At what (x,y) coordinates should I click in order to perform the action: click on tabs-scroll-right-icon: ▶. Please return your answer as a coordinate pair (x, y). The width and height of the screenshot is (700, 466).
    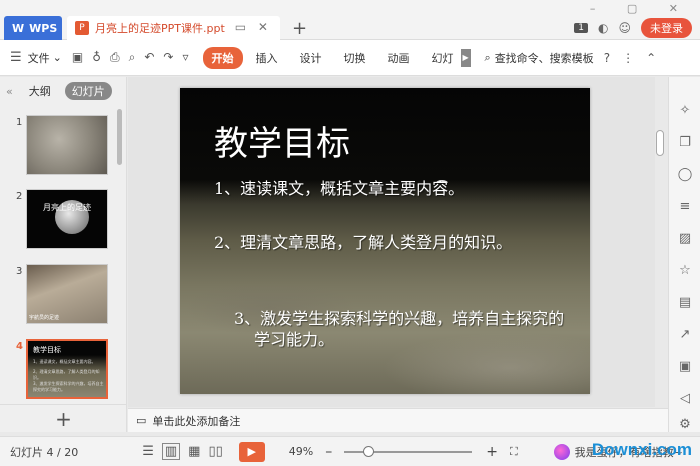
    Looking at the image, I should click on (465, 57).